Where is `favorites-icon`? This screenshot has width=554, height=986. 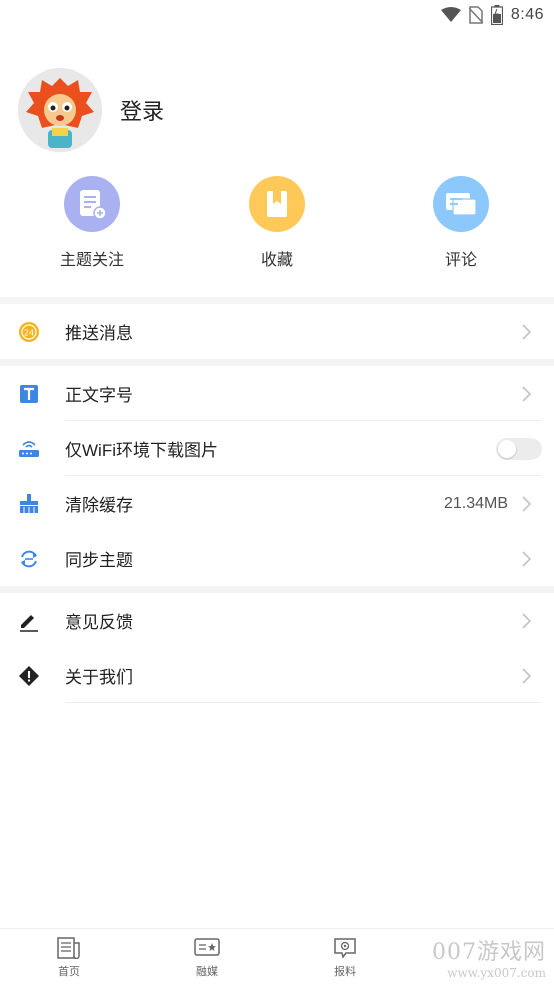 favorites-icon is located at coordinates (277, 204).